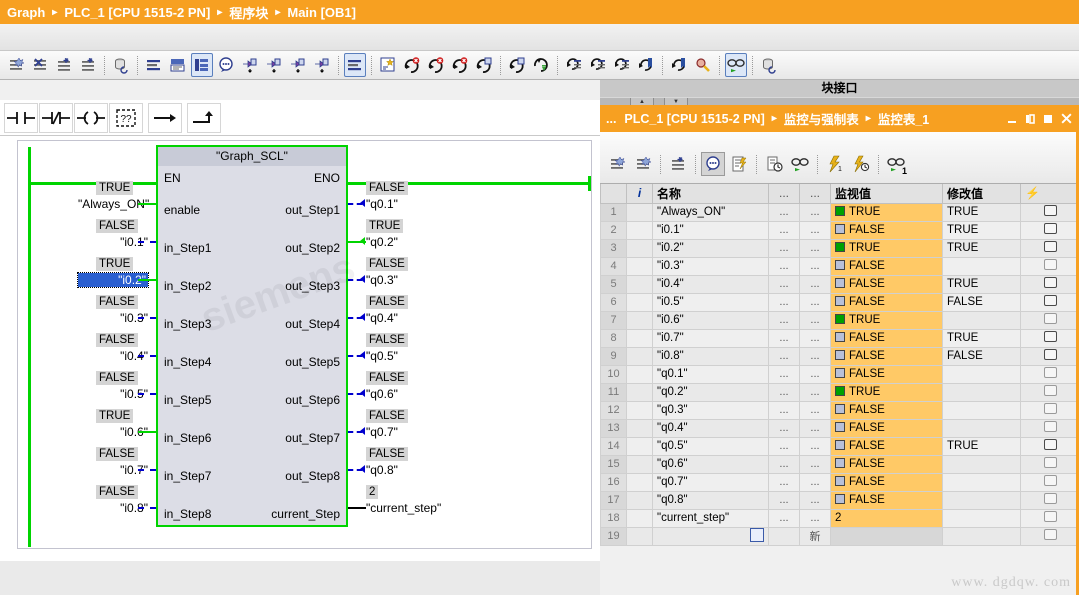  Describe the element at coordinates (710, 302) in the screenshot. I see `row-name-cell: "i0.5"` at that location.